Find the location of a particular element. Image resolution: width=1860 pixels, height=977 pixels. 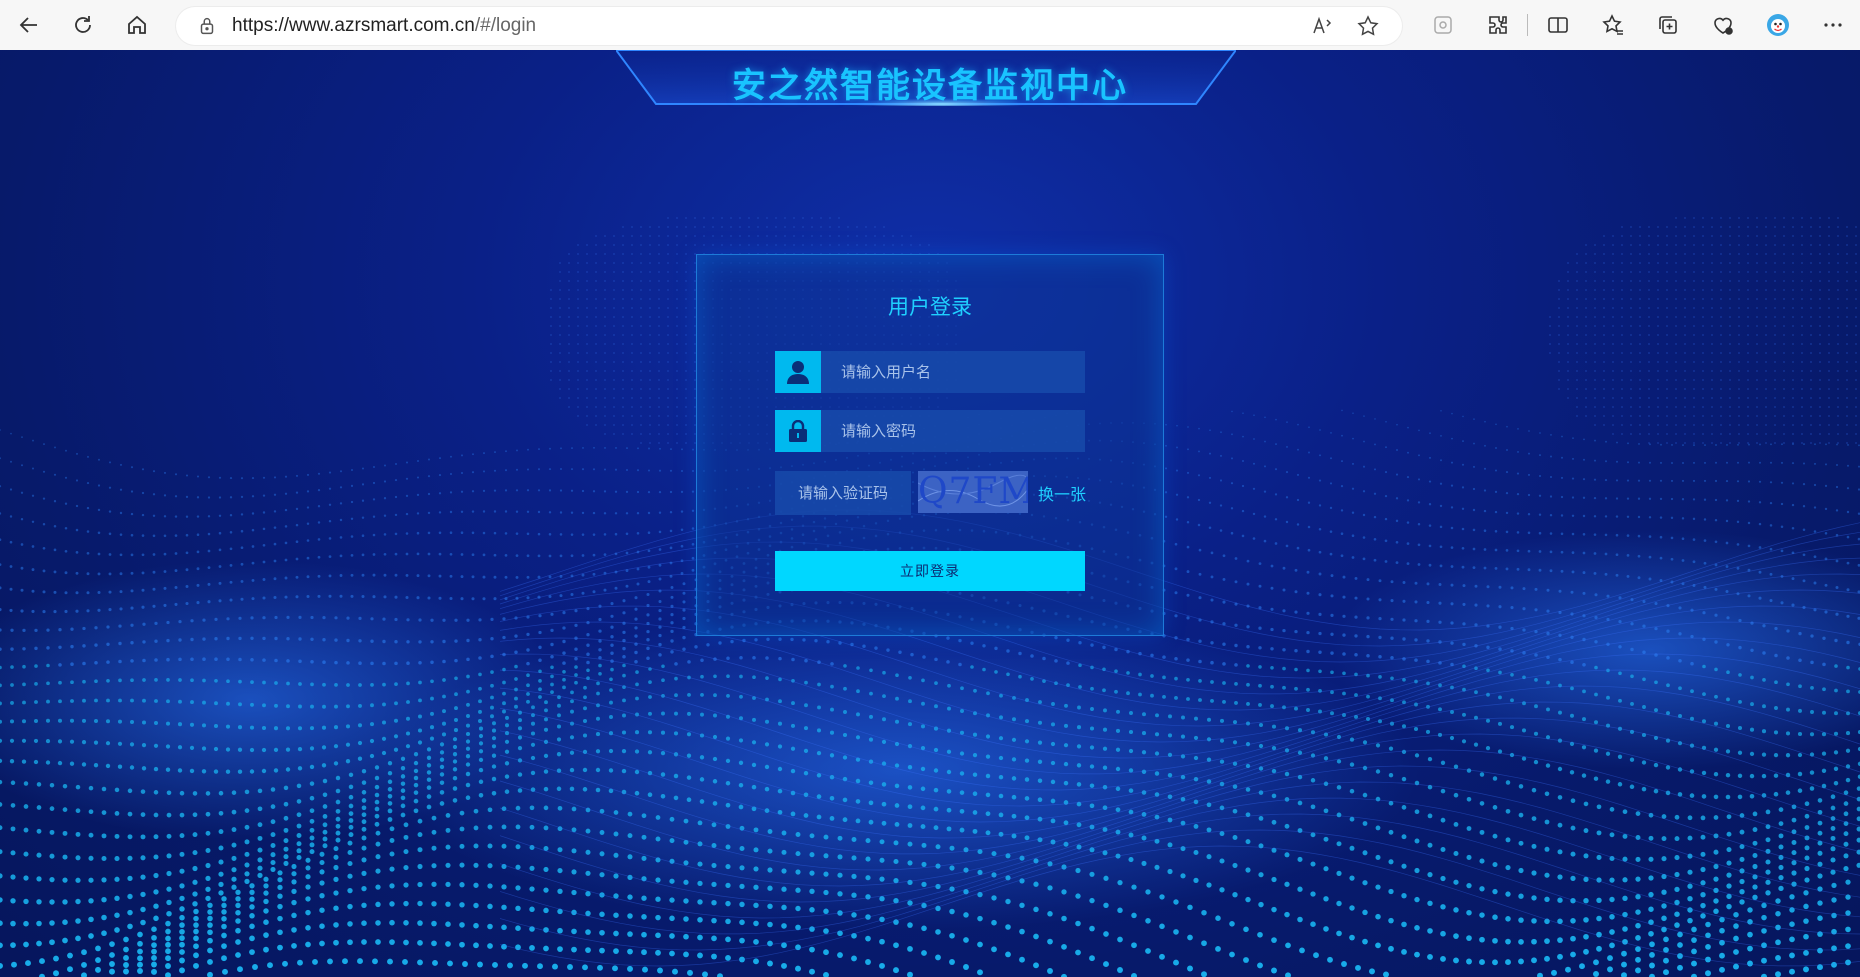

captcha-refresh-link: 换一张 is located at coordinates (1062, 493).